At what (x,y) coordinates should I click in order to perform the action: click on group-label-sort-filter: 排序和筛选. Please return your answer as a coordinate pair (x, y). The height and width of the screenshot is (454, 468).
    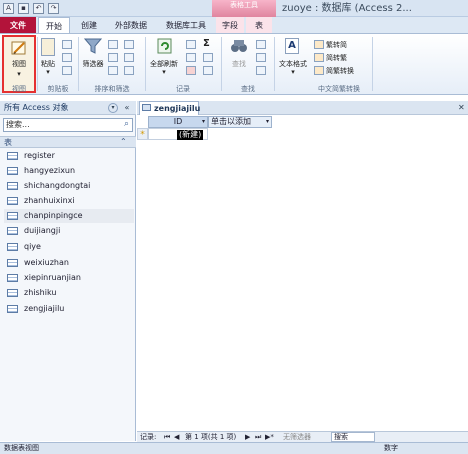
    Looking at the image, I should click on (112, 89).